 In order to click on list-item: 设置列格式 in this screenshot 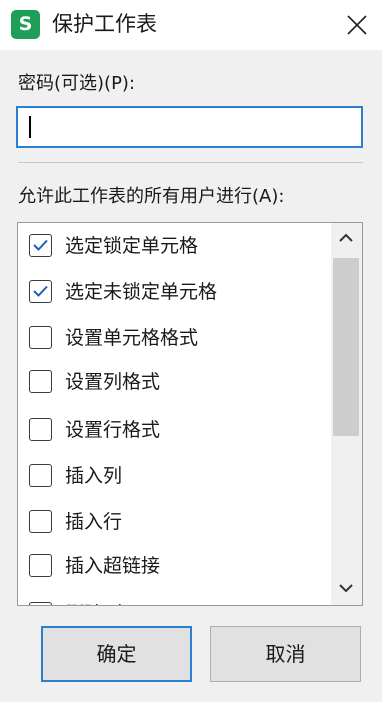, I will do `click(174, 382)`.